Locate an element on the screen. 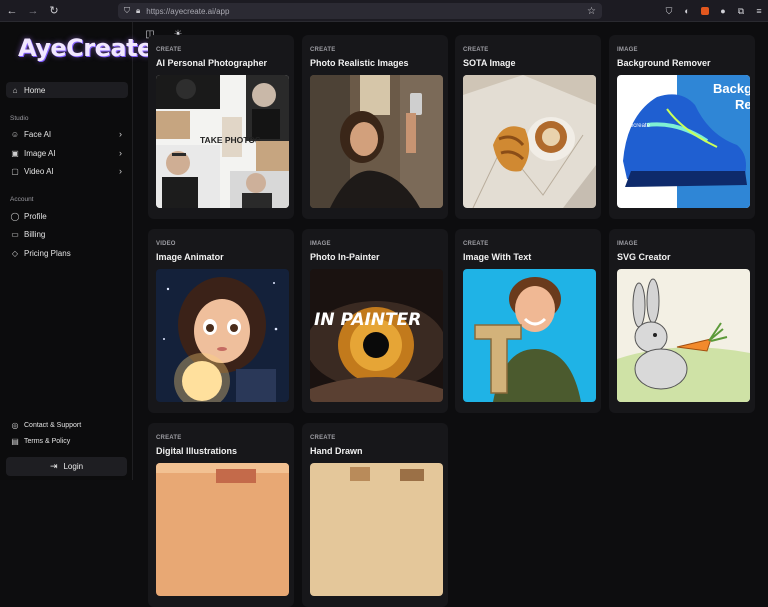 The image size is (768, 607). bookmark-star-icon: ☆ is located at coordinates (591, 11).